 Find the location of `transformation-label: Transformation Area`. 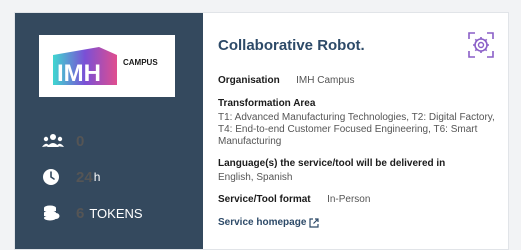

transformation-label: Transformation Area is located at coordinates (267, 103).